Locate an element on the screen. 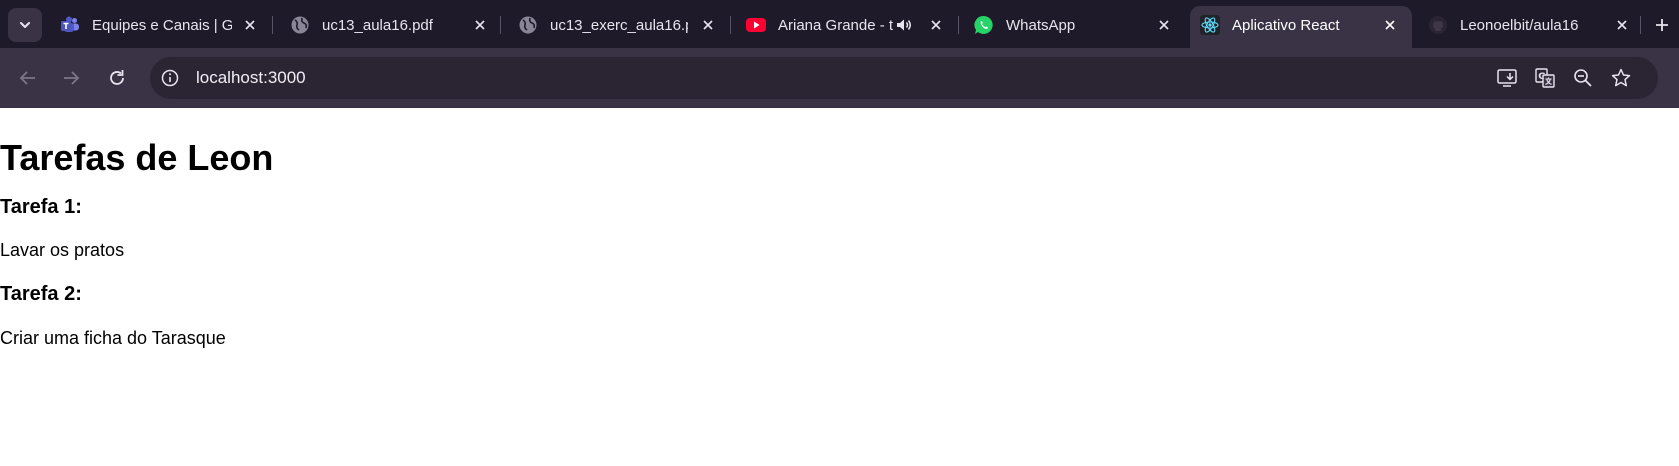 The width and height of the screenshot is (1679, 466). react-icon is located at coordinates (1210, 25).